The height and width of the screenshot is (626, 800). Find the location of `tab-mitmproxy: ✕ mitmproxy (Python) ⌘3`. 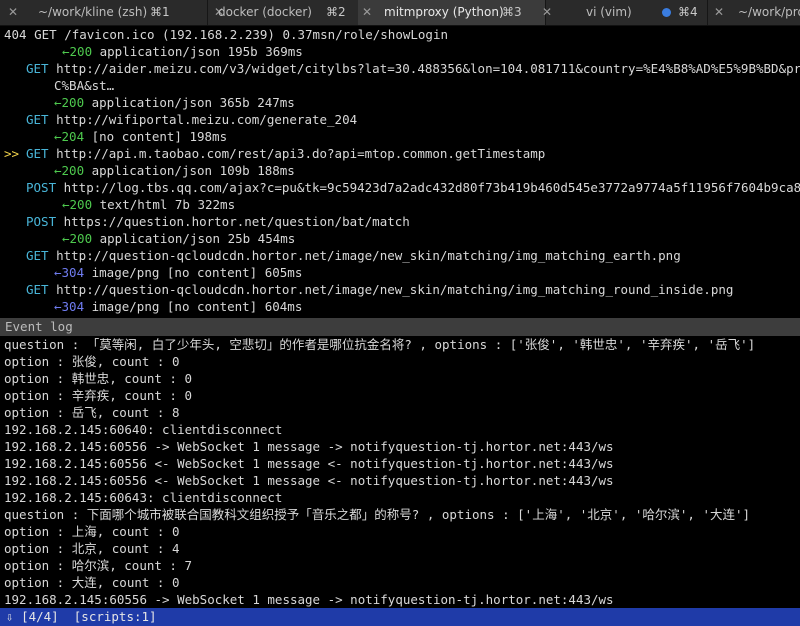

tab-mitmproxy: ✕ mitmproxy (Python) ⌘3 is located at coordinates (452, 12).